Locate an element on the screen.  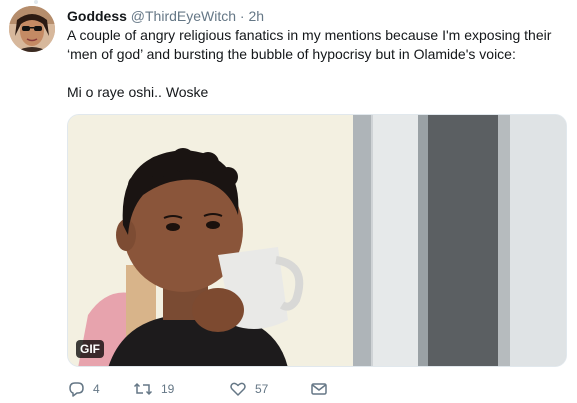
timestamp: 2h is located at coordinates (256, 16).